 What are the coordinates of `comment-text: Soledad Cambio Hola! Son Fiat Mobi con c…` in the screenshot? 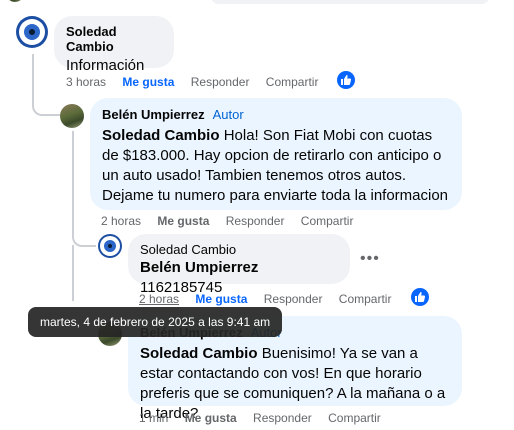 It's located at (276, 166).